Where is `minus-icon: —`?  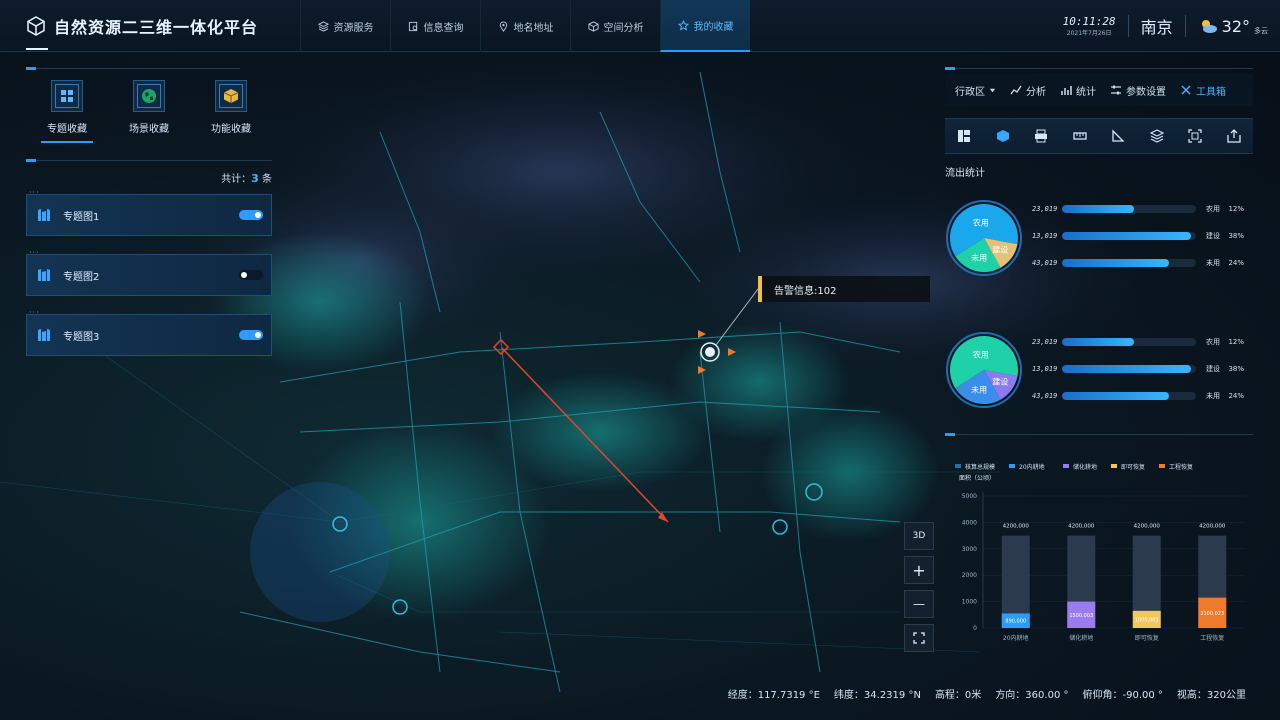
minus-icon: — is located at coordinates (919, 604).